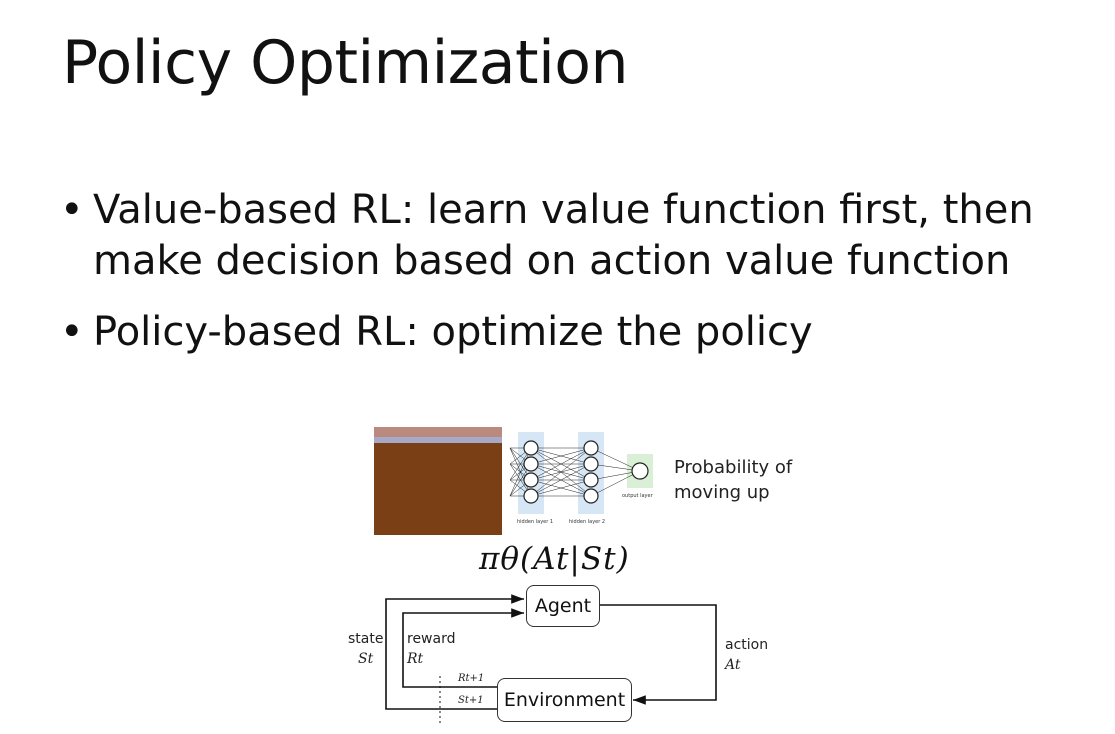 The height and width of the screenshot is (734, 1115). I want to click on bullet-policy-based: • Policy-based RL: optimize the policy, so click(570, 332).